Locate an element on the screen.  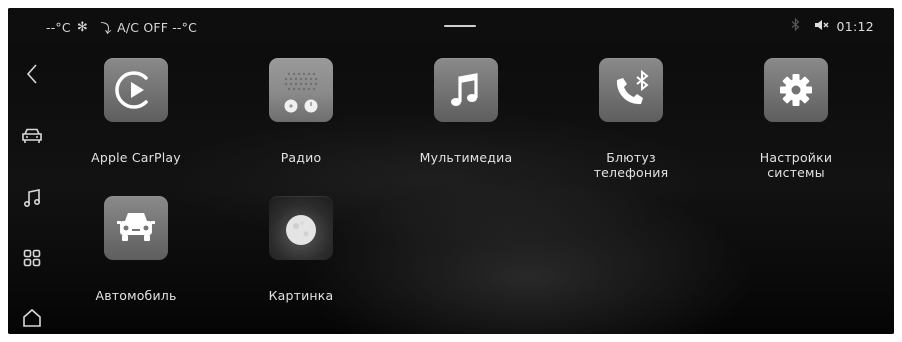
right-temp: --°C is located at coordinates (185, 27).